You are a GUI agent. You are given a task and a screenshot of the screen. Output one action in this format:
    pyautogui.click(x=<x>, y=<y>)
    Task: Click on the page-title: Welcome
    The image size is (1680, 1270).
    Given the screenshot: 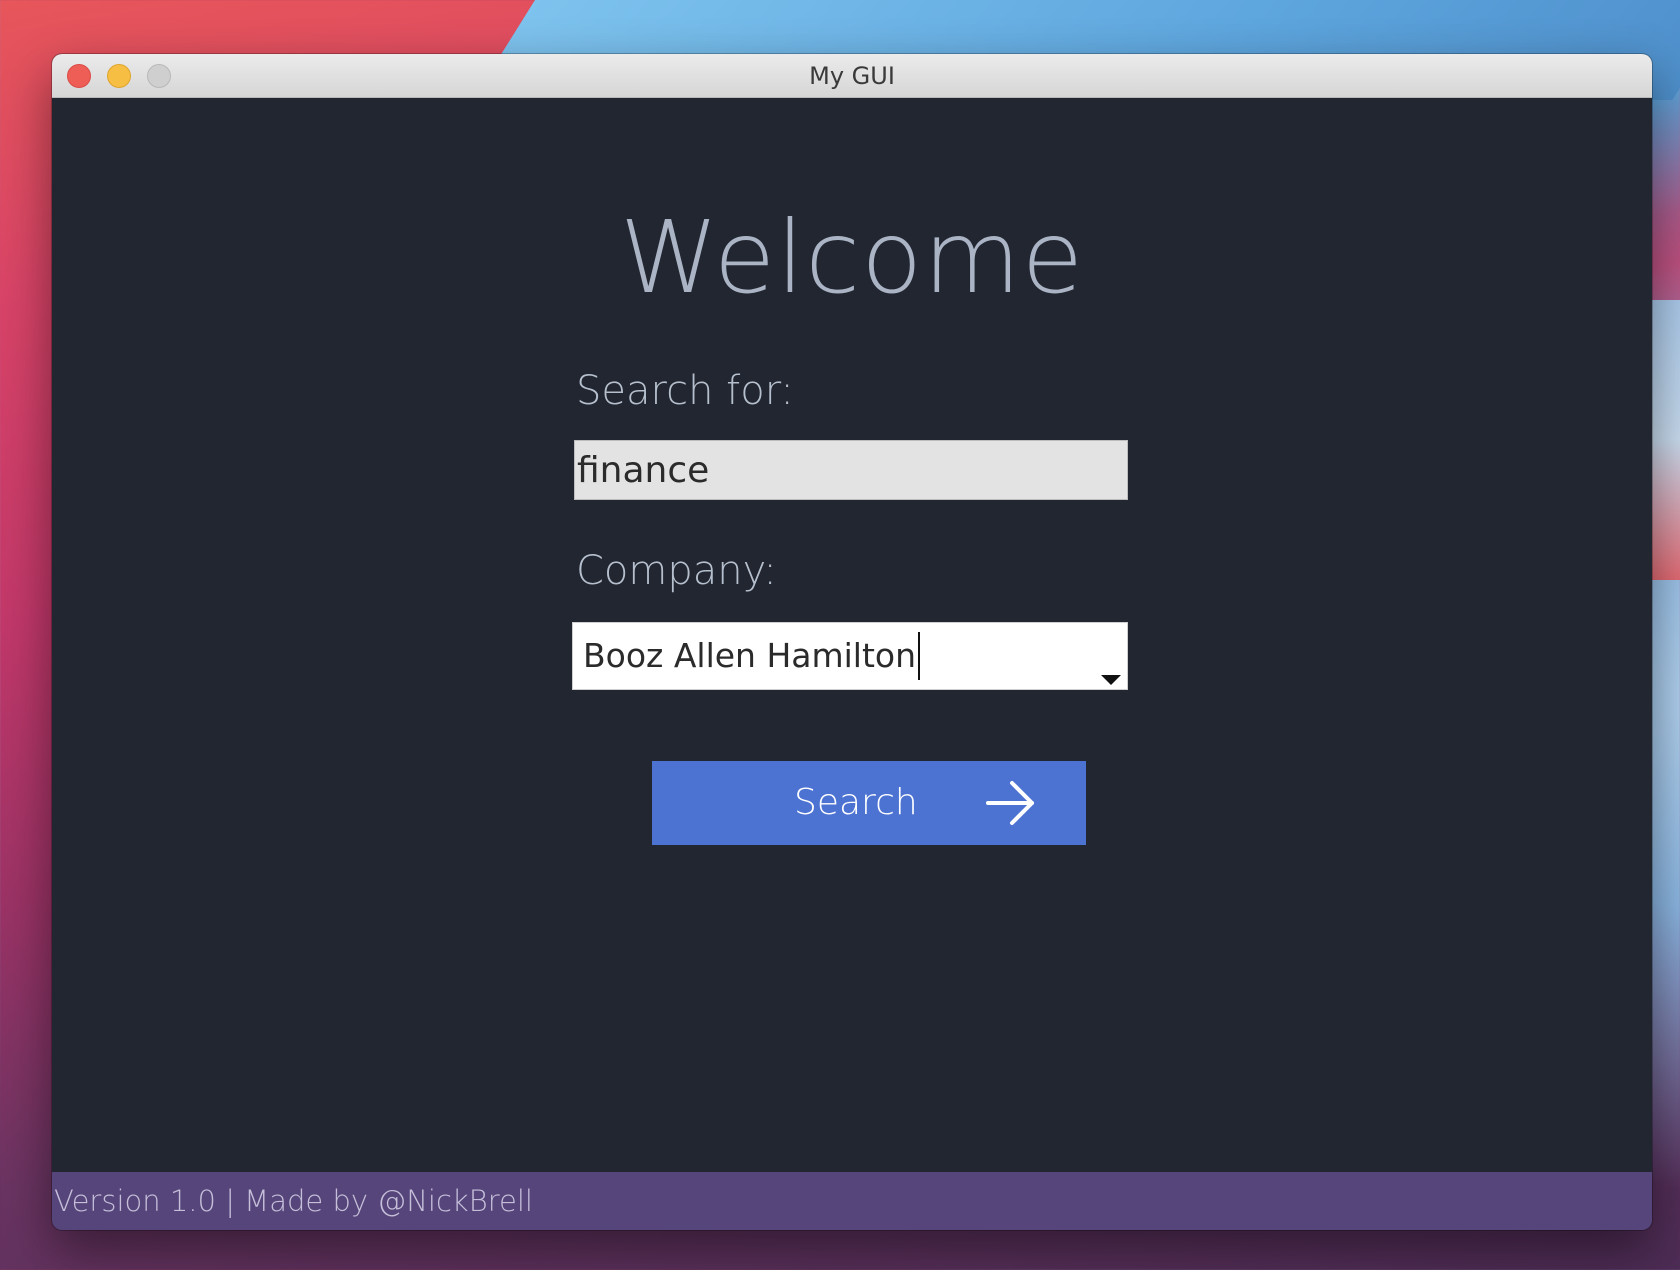 What is the action you would take?
    pyautogui.click(x=852, y=257)
    